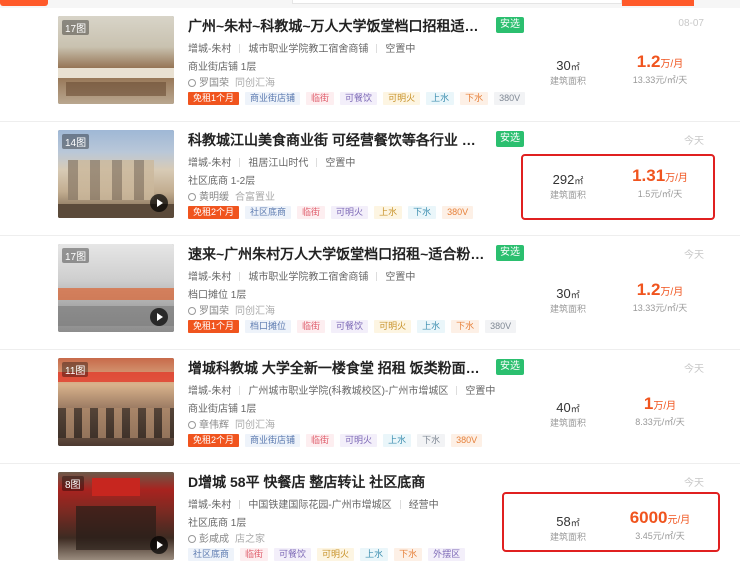 This screenshot has width=740, height=573. What do you see at coordinates (660, 403) in the screenshot?
I see `price-value: 1万/月` at bounding box center [660, 403].